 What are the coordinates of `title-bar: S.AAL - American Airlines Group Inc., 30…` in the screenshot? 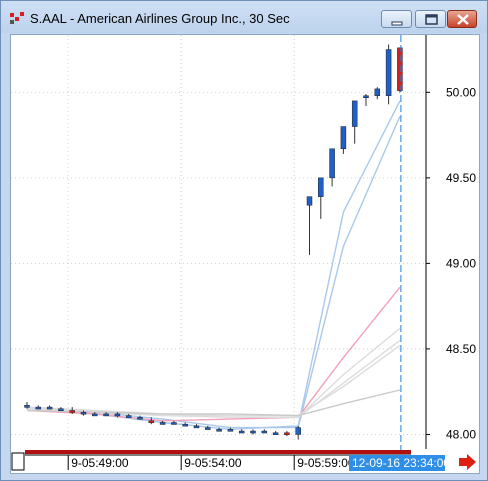 It's located at (244, 17).